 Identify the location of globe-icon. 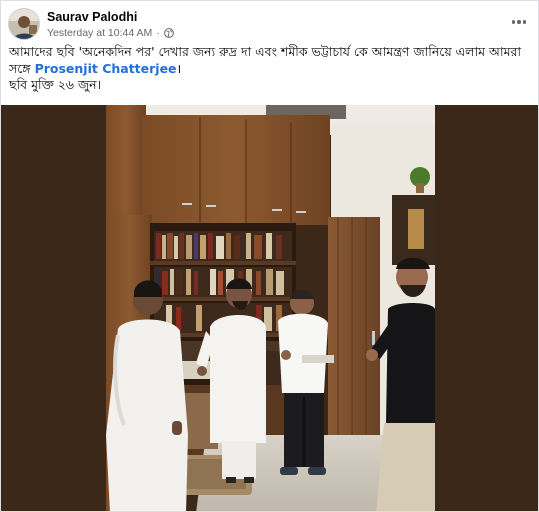
(168, 33).